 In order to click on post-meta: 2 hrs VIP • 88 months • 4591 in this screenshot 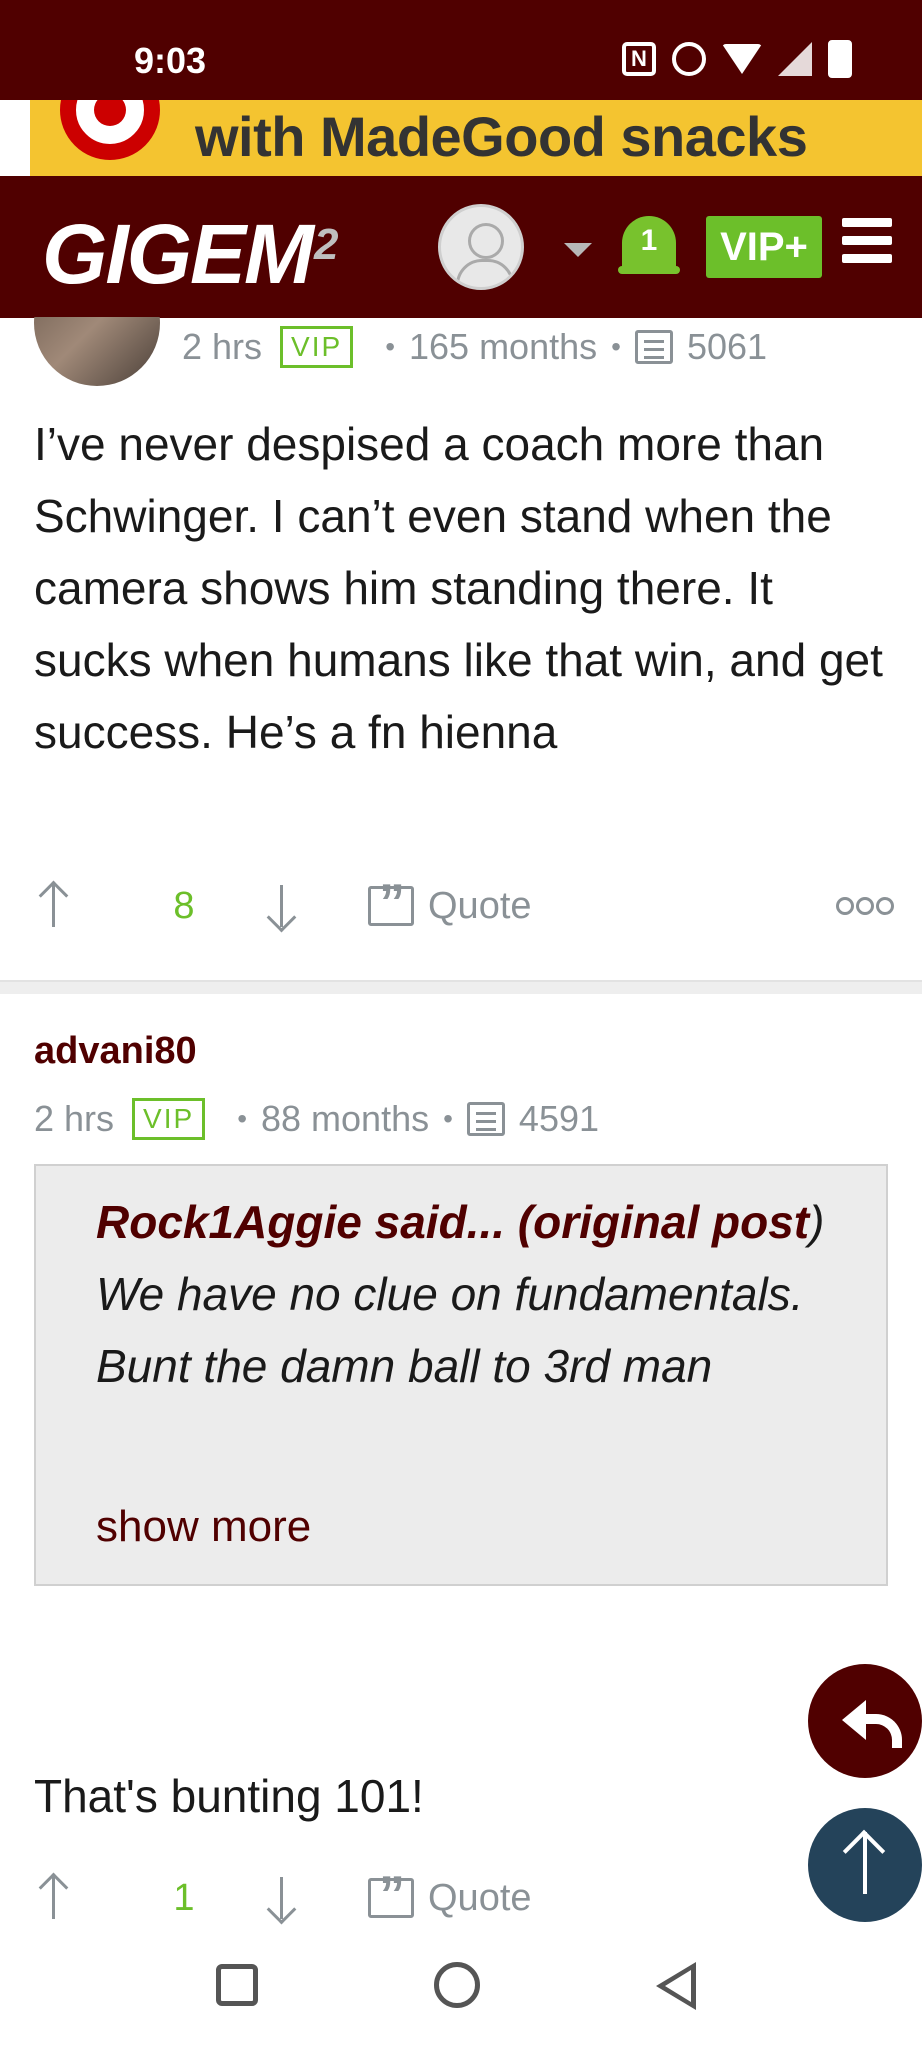, I will do `click(316, 1119)`.